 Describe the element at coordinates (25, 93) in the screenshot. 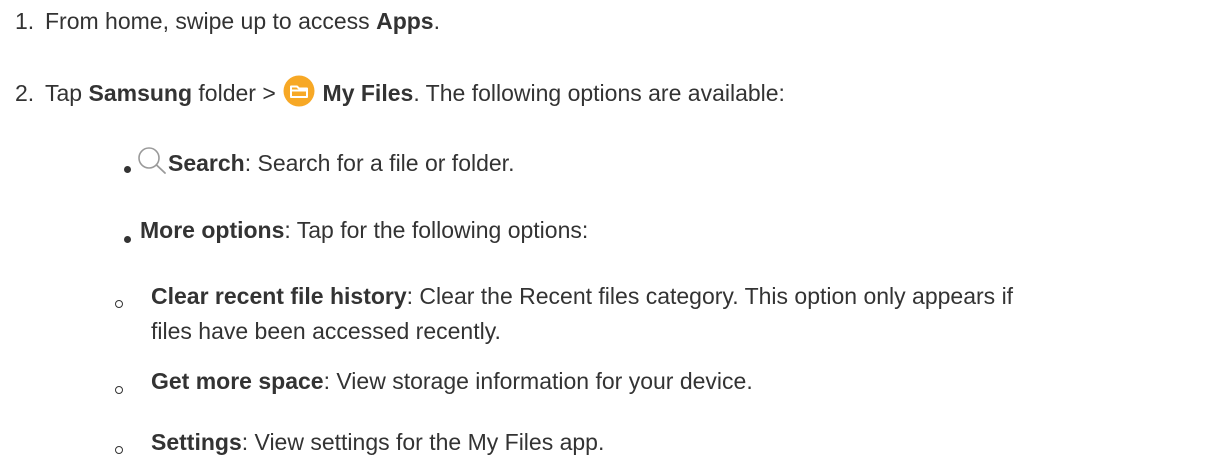

I see `step-number: 2.` at that location.